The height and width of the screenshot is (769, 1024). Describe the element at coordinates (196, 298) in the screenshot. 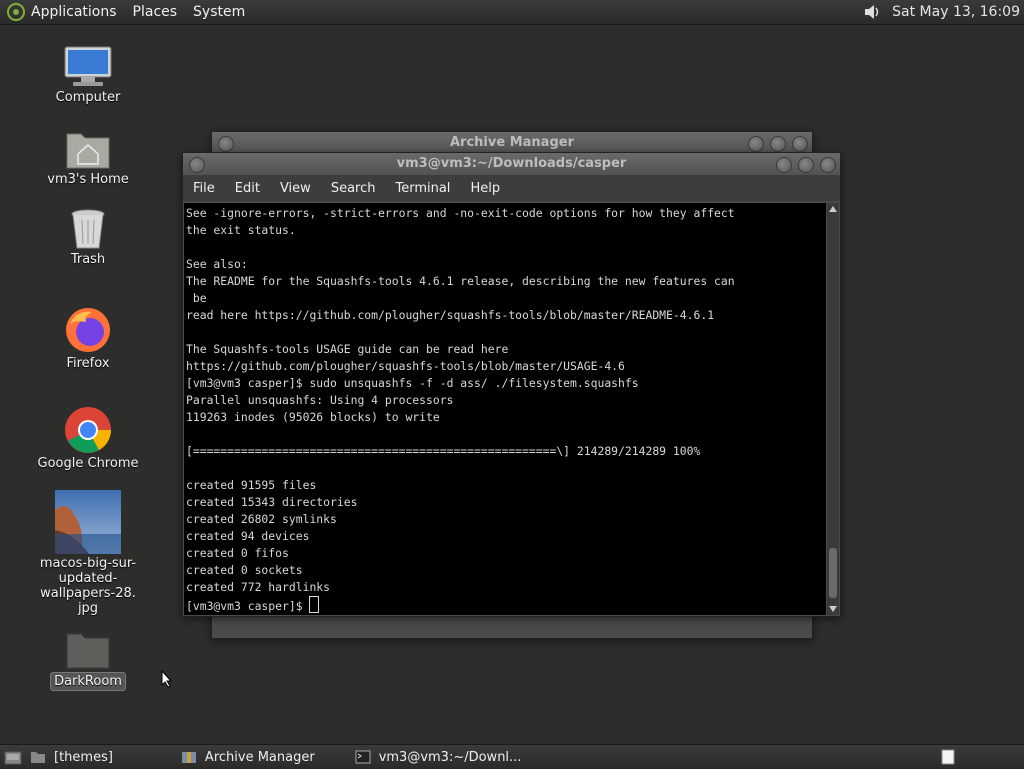

I see `terminal-line: be` at that location.